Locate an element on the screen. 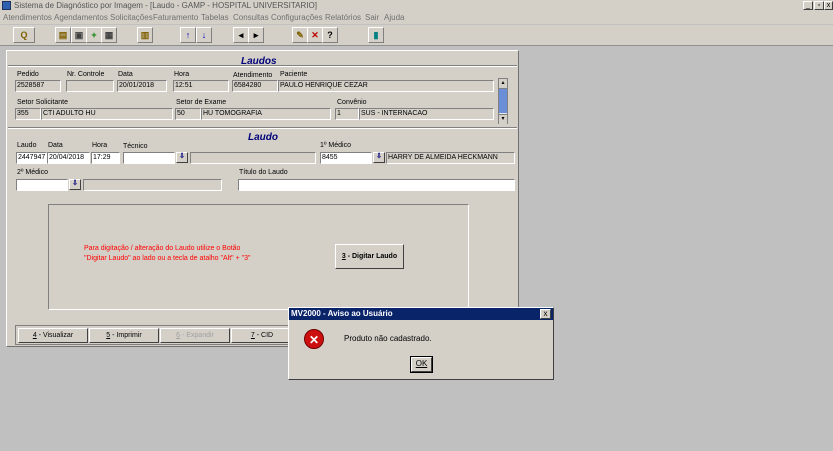 This screenshot has height=451, width=833. menu-atendimentos: Atendimentos is located at coordinates (27, 17).